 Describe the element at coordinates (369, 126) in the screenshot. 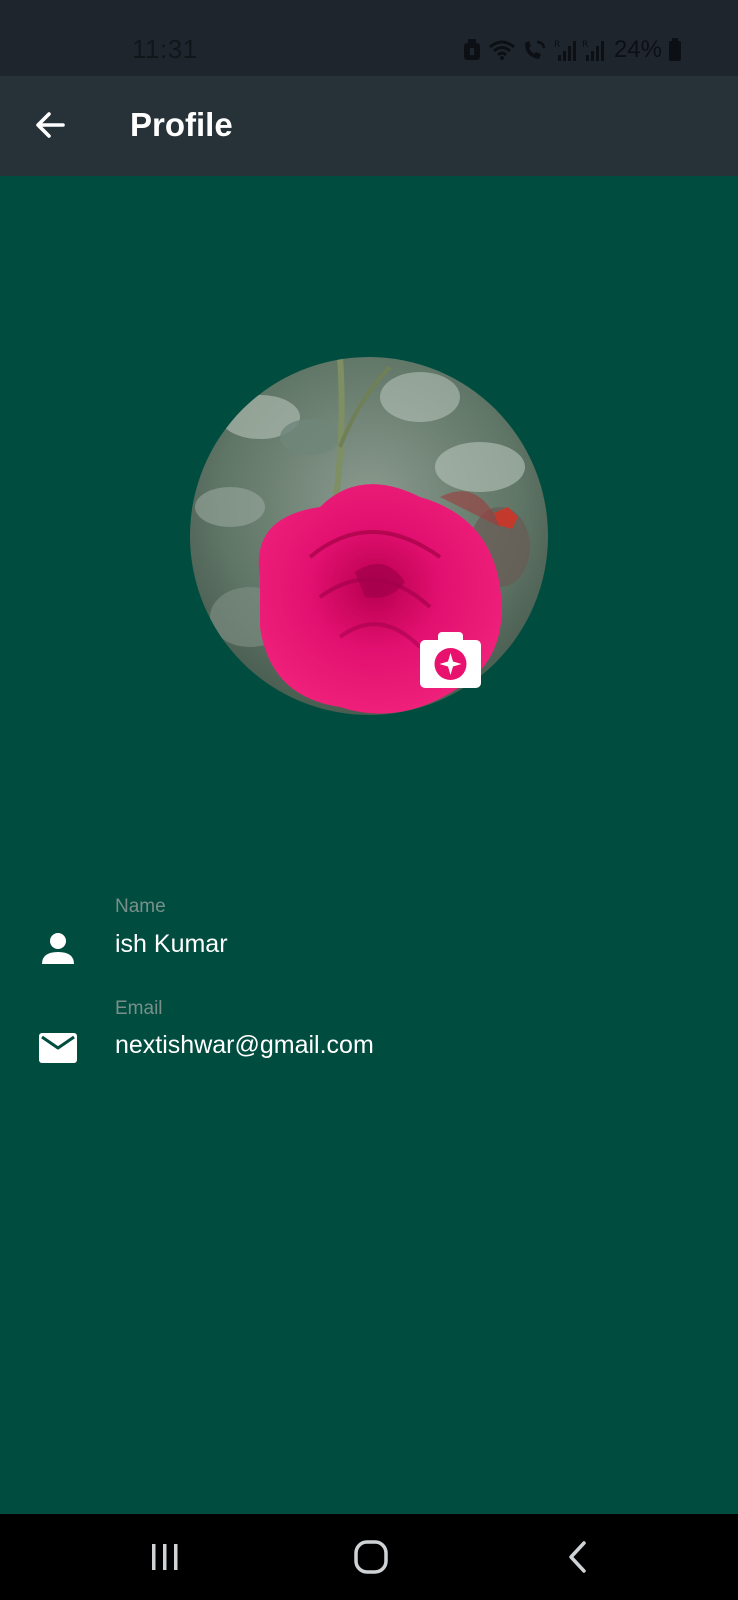

I see `app-bar: Profile` at that location.